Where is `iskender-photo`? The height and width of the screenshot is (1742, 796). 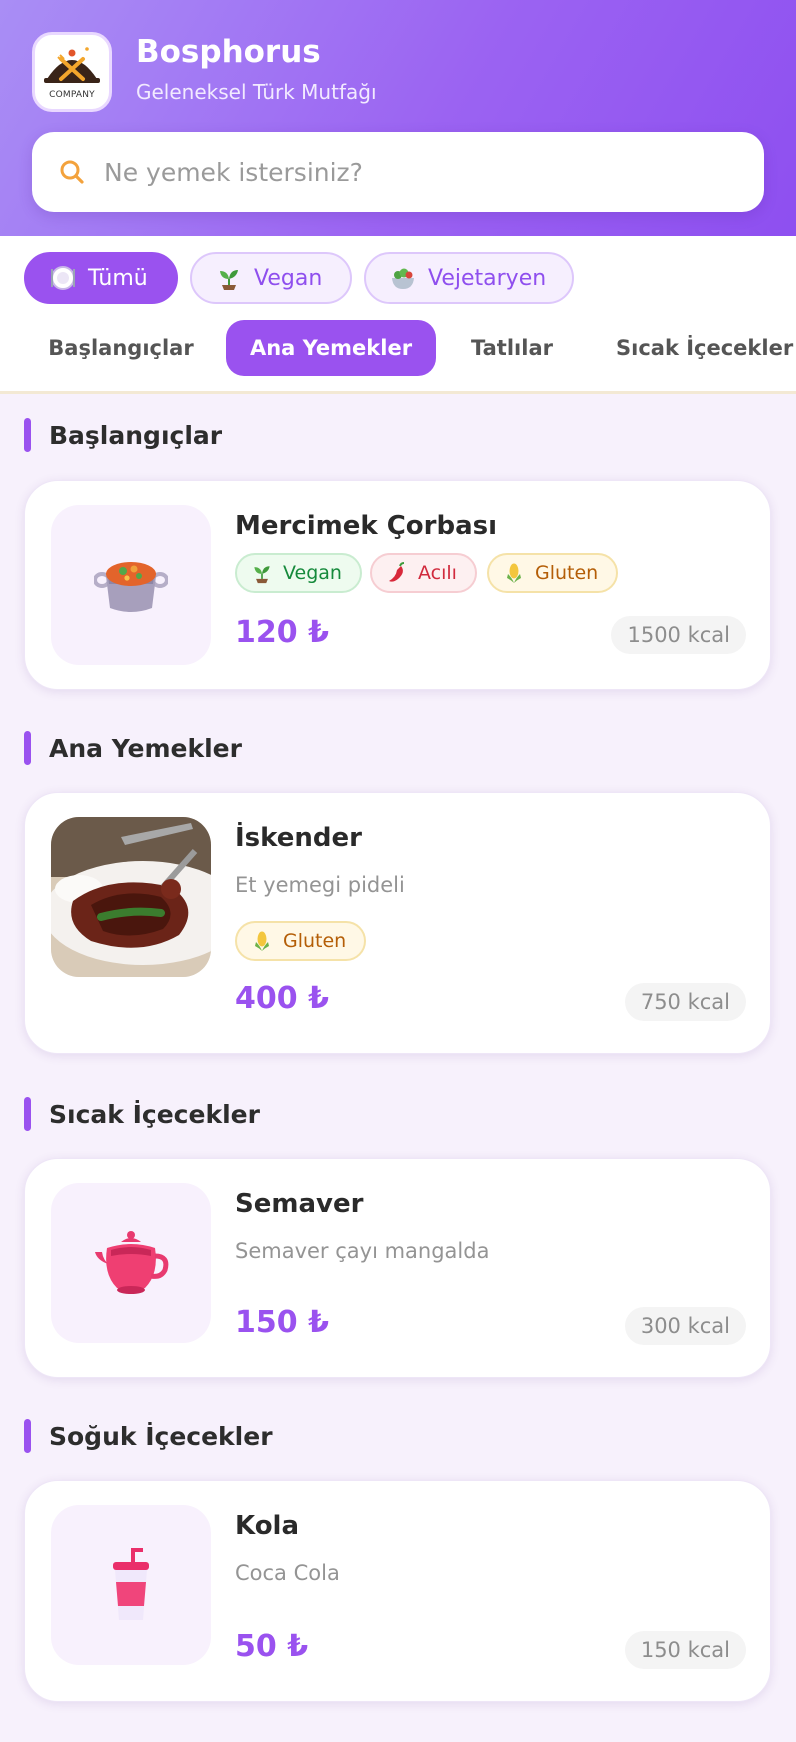
iskender-photo is located at coordinates (131, 897).